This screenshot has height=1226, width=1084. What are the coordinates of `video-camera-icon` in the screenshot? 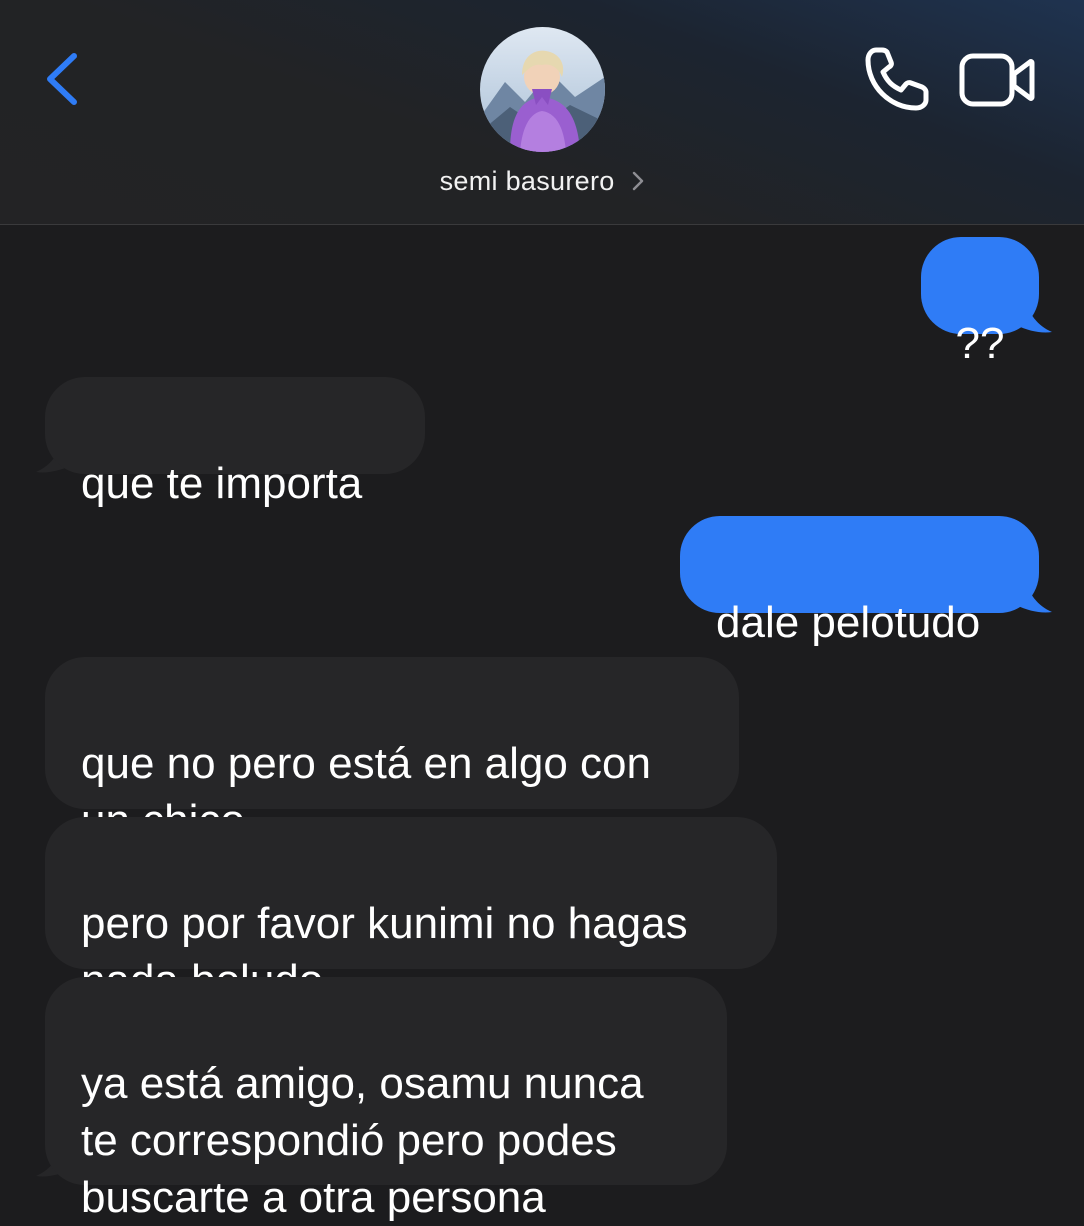 It's located at (997, 80).